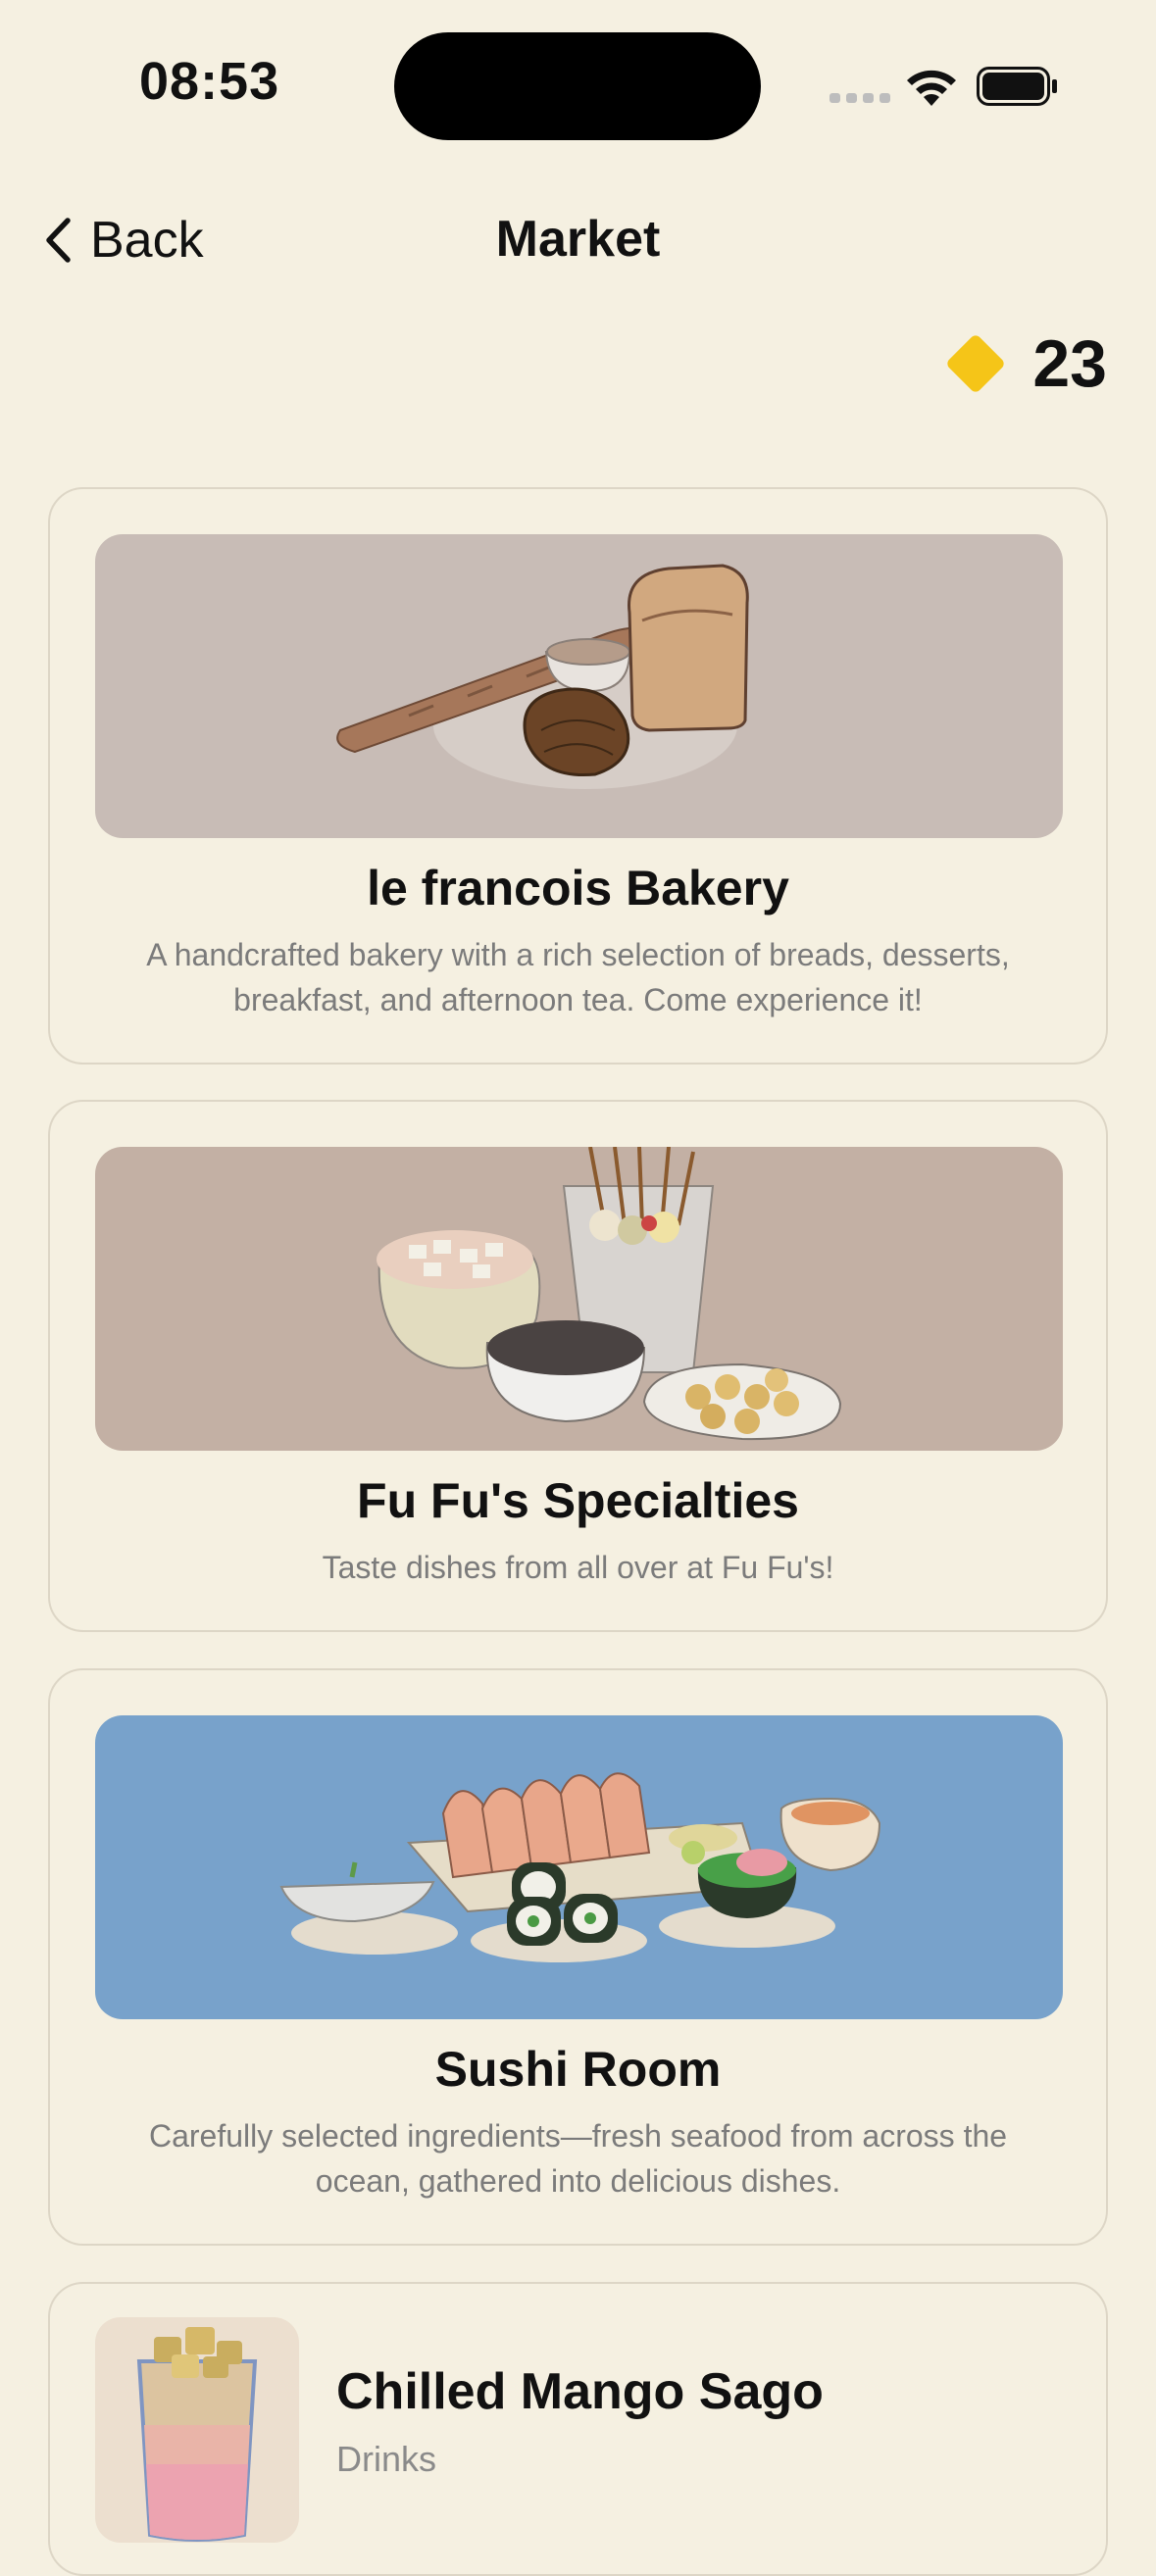 The width and height of the screenshot is (1156, 2576). I want to click on shop-name: Sushi Room, so click(578, 2069).